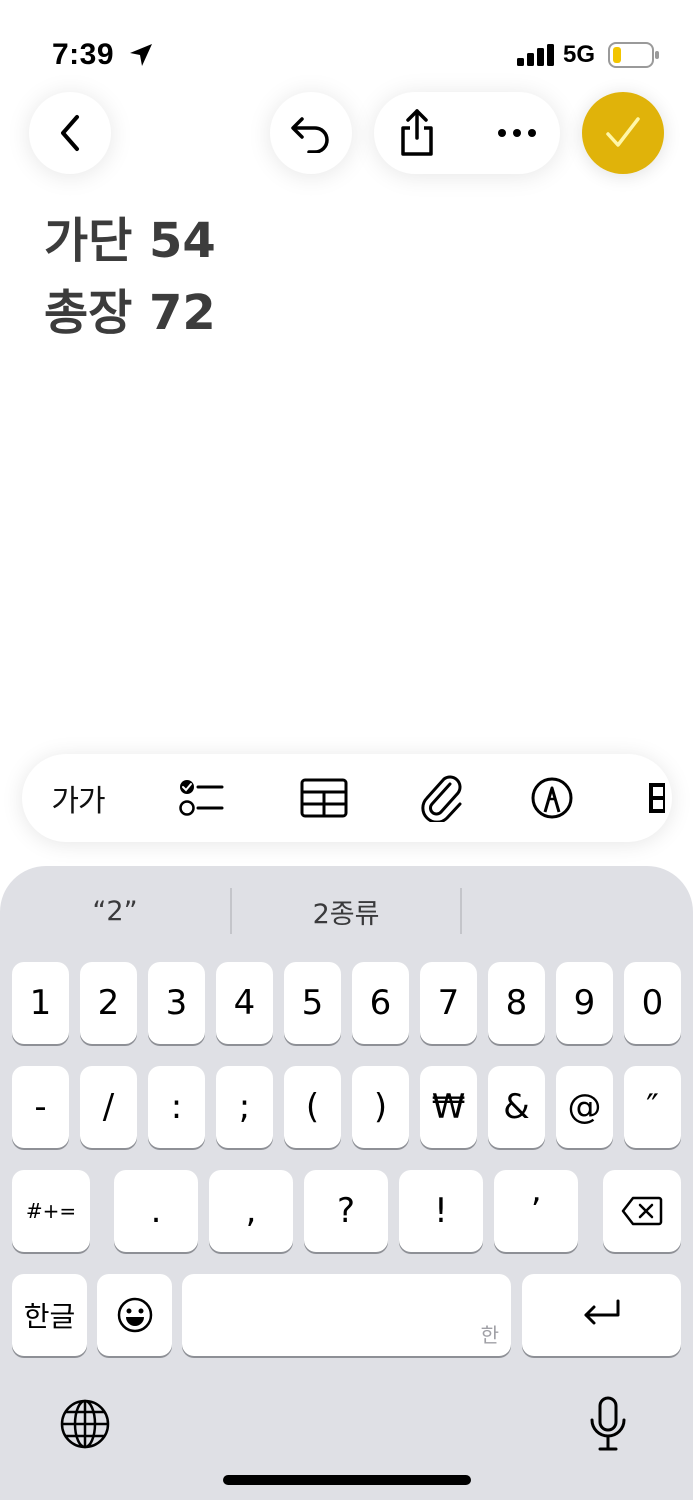 The height and width of the screenshot is (1500, 693). I want to click on suggestion-item: 2종류, so click(346, 911).